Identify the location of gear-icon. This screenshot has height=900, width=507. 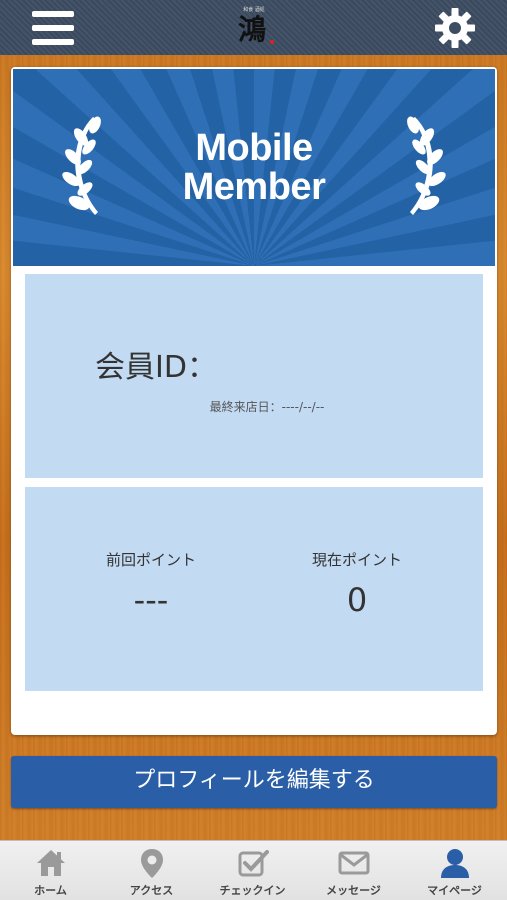
(455, 28).